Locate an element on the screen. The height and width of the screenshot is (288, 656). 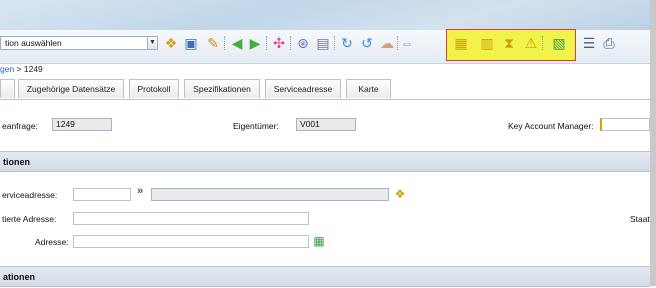
service-address-label: erviceadresse: is located at coordinates (30, 195).